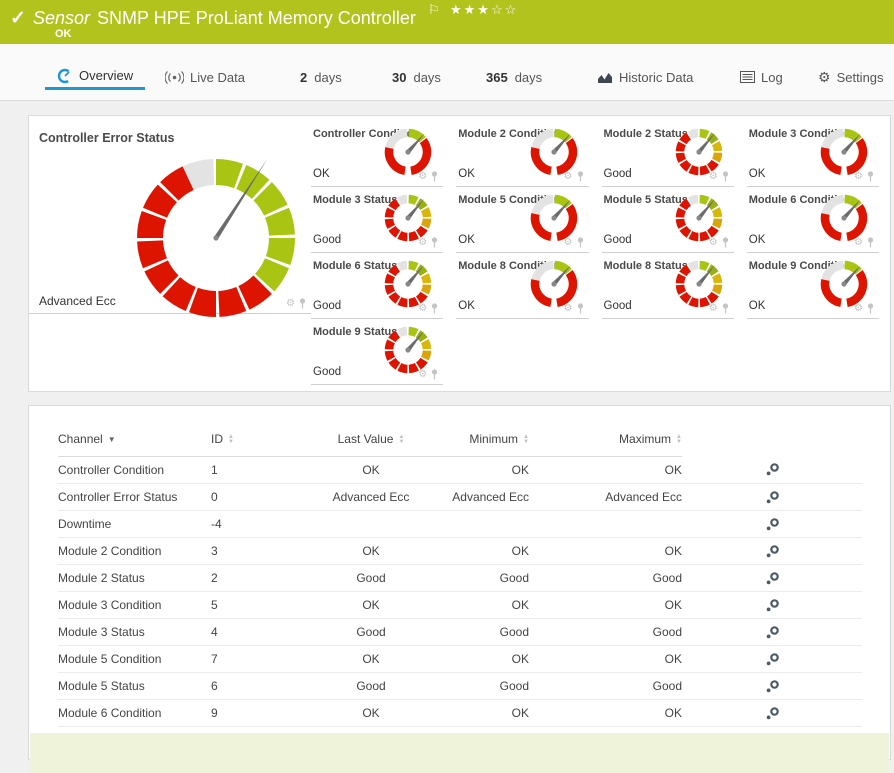 This screenshot has width=894, height=773. Describe the element at coordinates (761, 80) in the screenshot. I see `tab-log: Log` at that location.